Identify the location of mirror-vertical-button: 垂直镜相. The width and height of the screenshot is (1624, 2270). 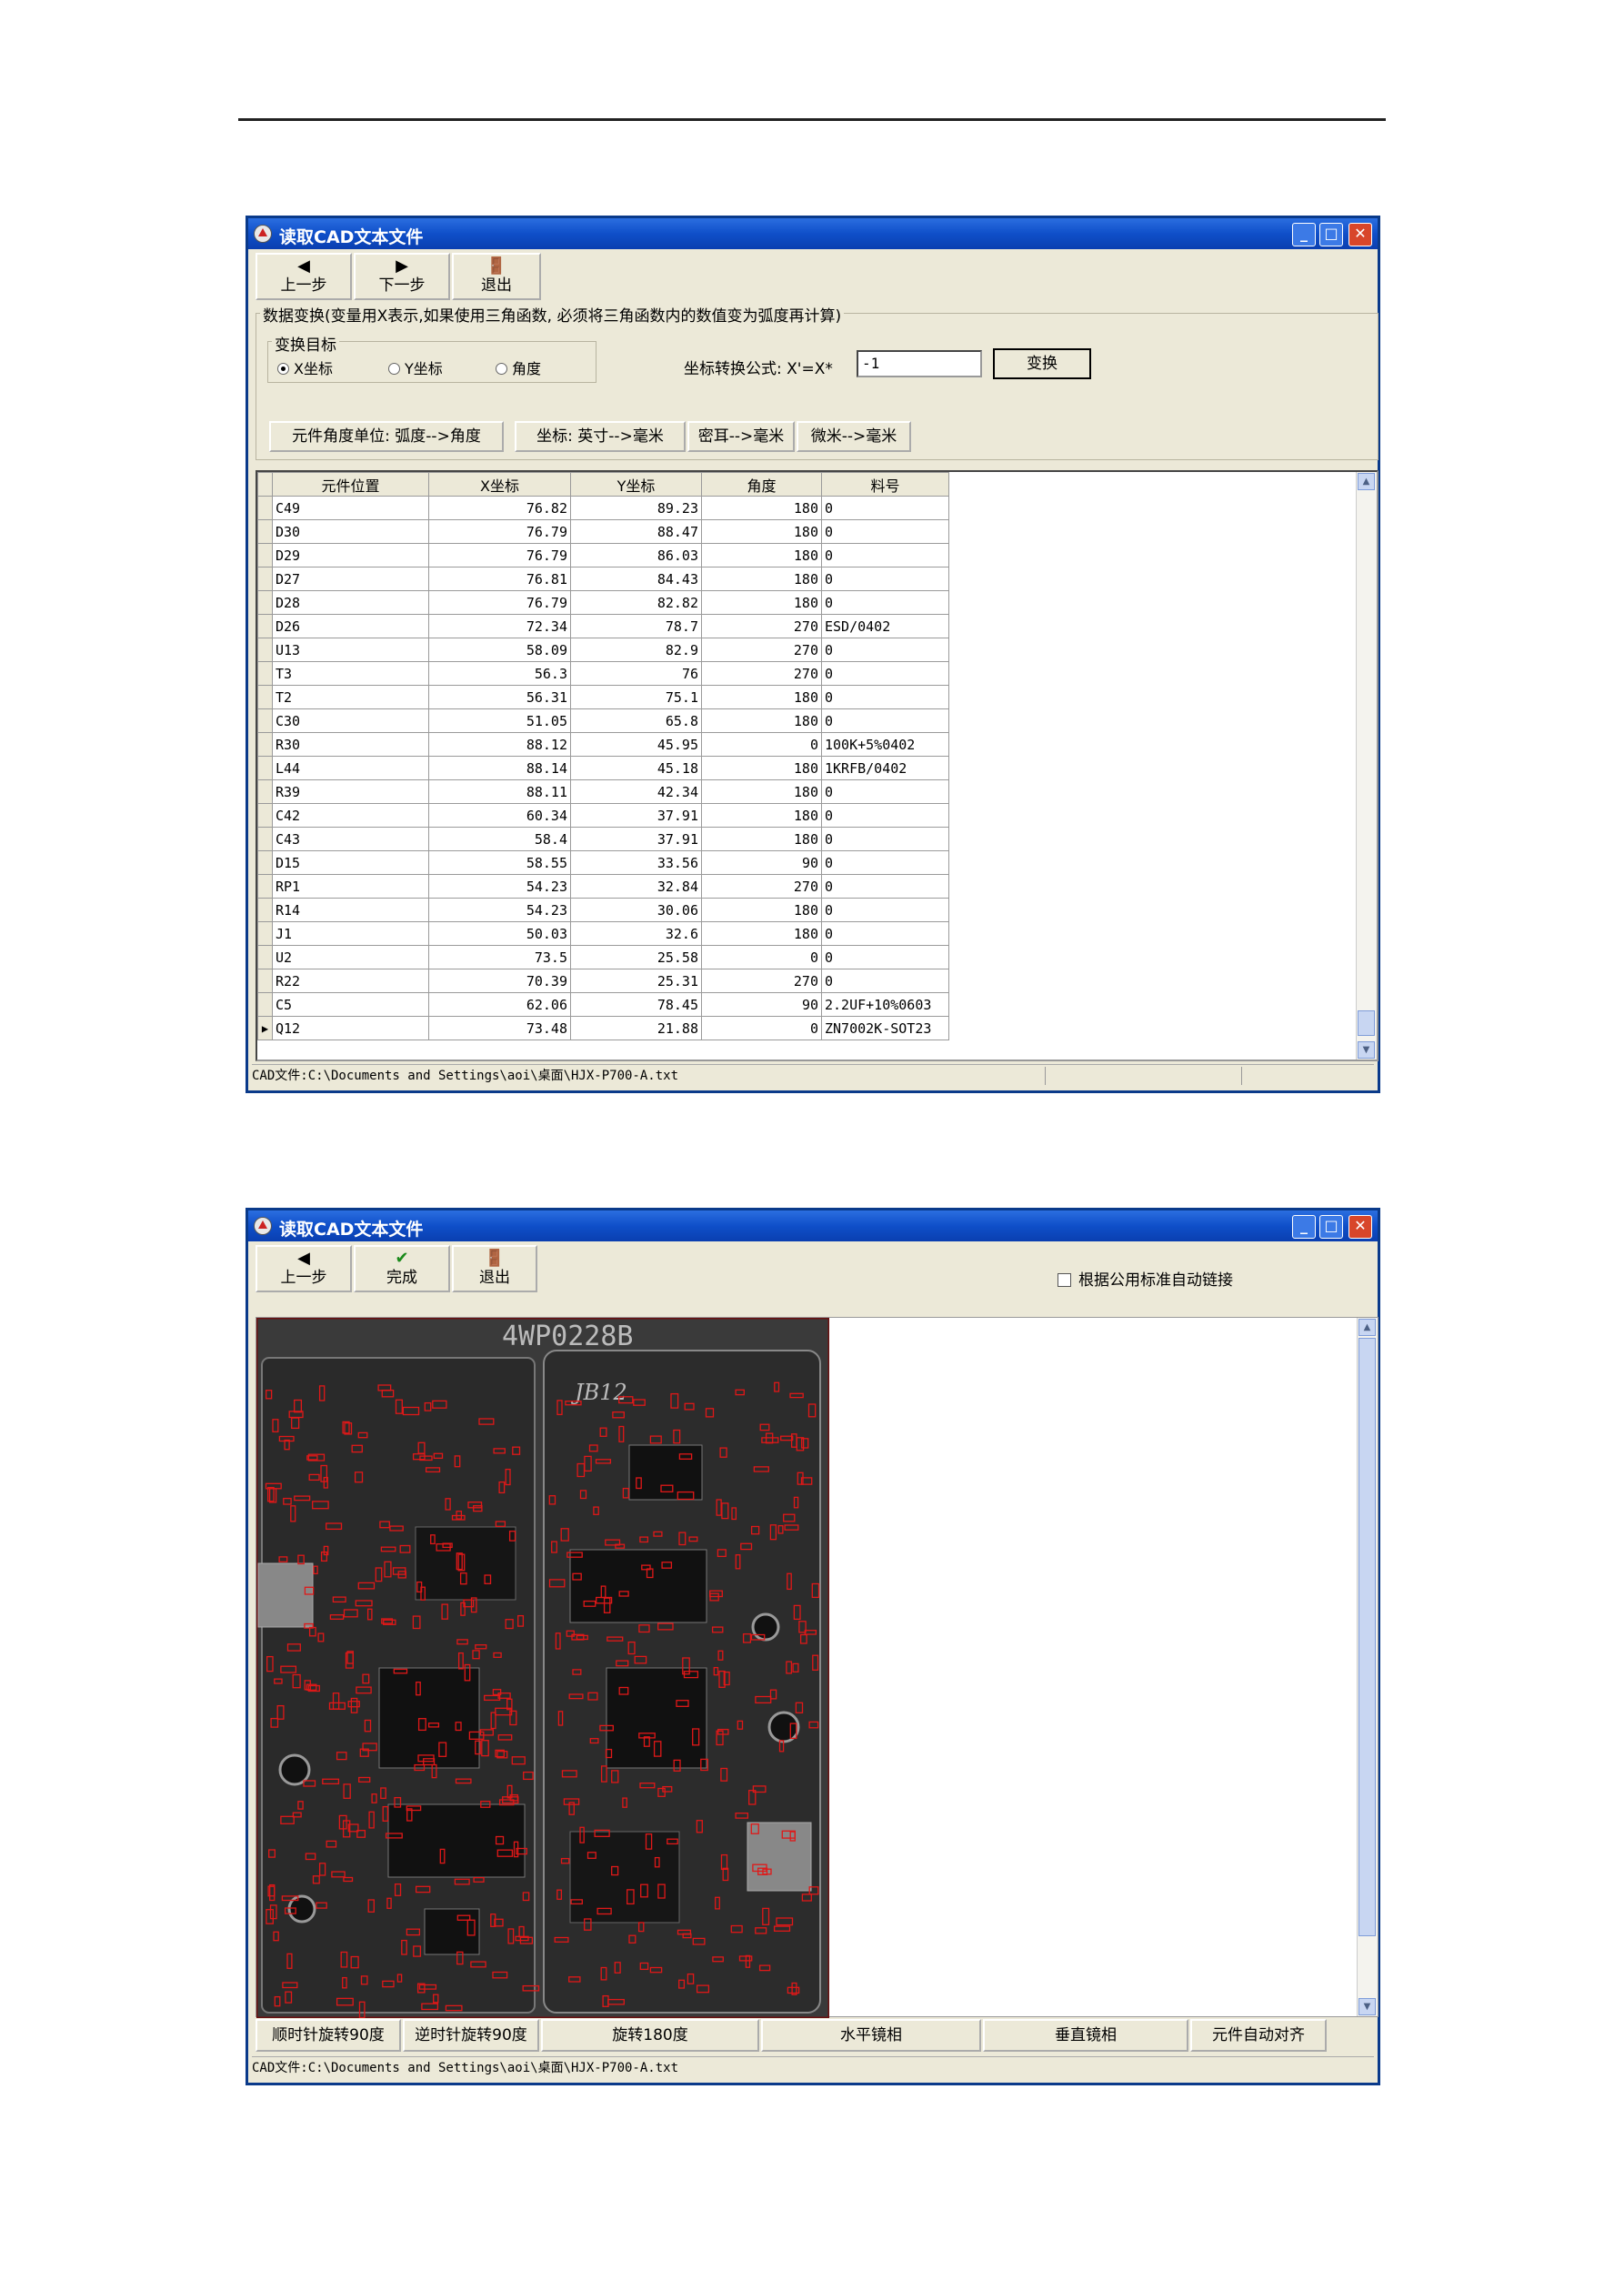
(1085, 2035).